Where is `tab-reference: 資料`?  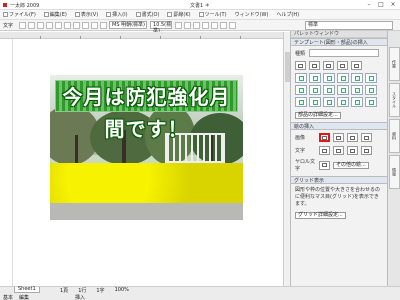 tab-reference: 資料 is located at coordinates (394, 136).